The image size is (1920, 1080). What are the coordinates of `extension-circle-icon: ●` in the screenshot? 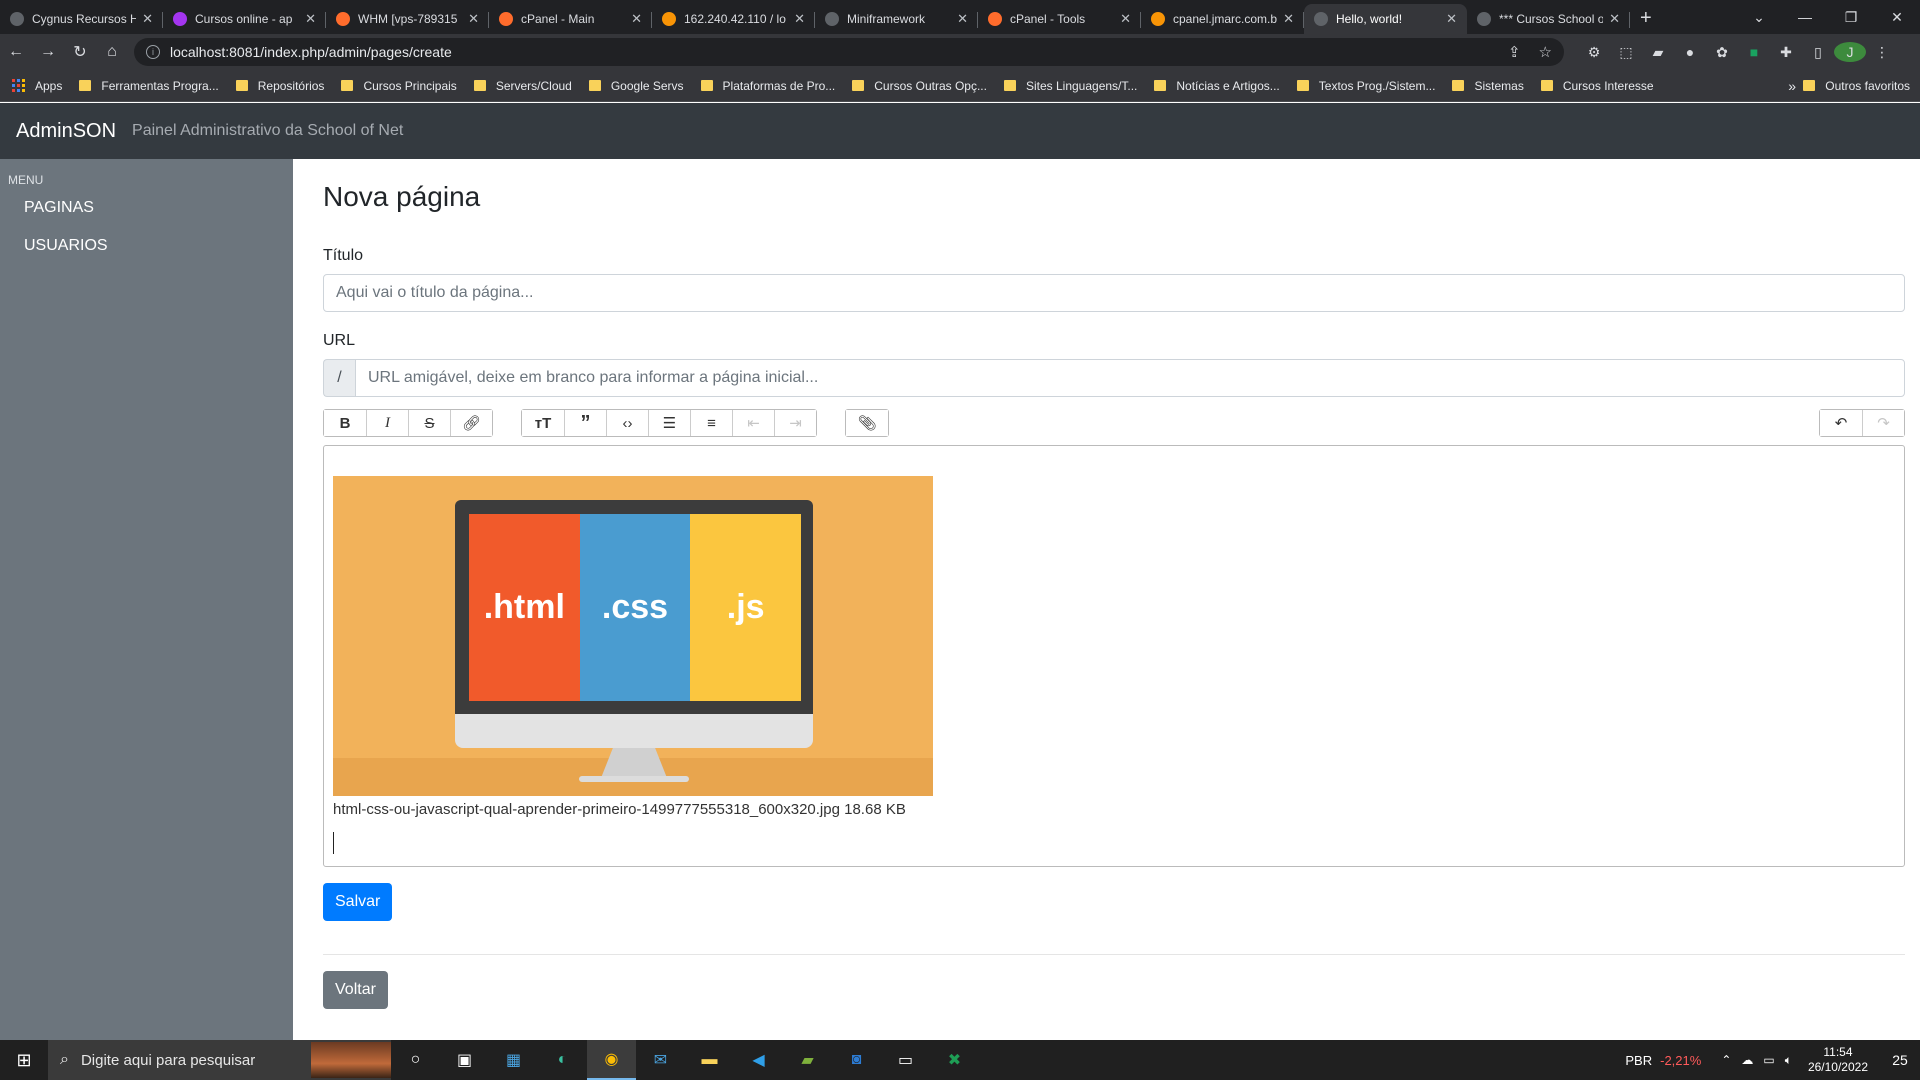 It's located at (1690, 52).